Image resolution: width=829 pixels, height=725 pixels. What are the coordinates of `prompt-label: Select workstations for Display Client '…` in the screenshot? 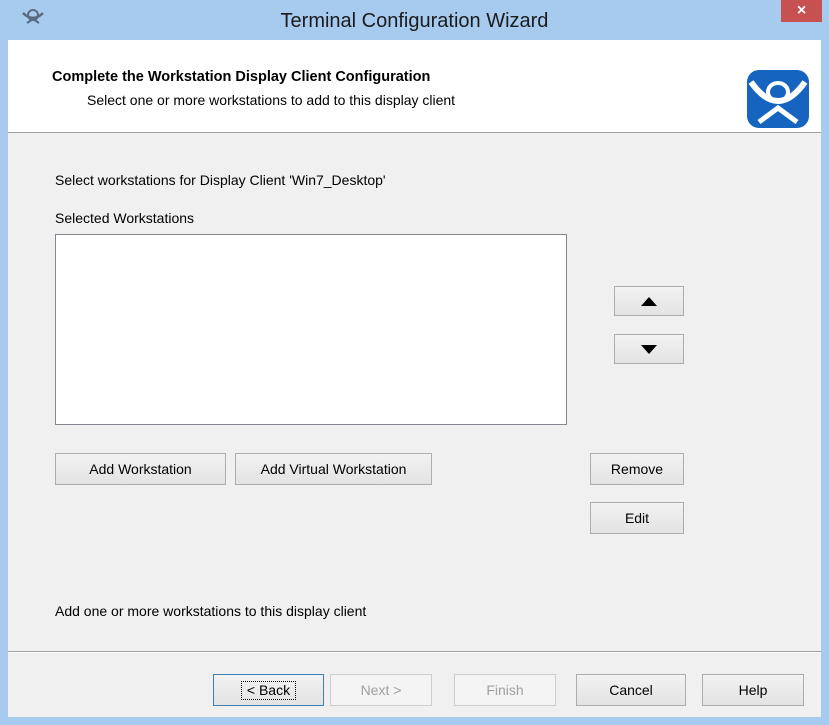 It's located at (220, 180).